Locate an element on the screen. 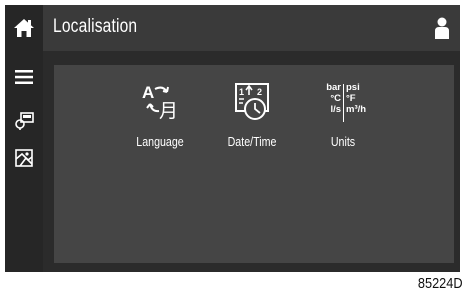 The width and height of the screenshot is (465, 293). unit-pressure-imperial: psi is located at coordinates (353, 87).